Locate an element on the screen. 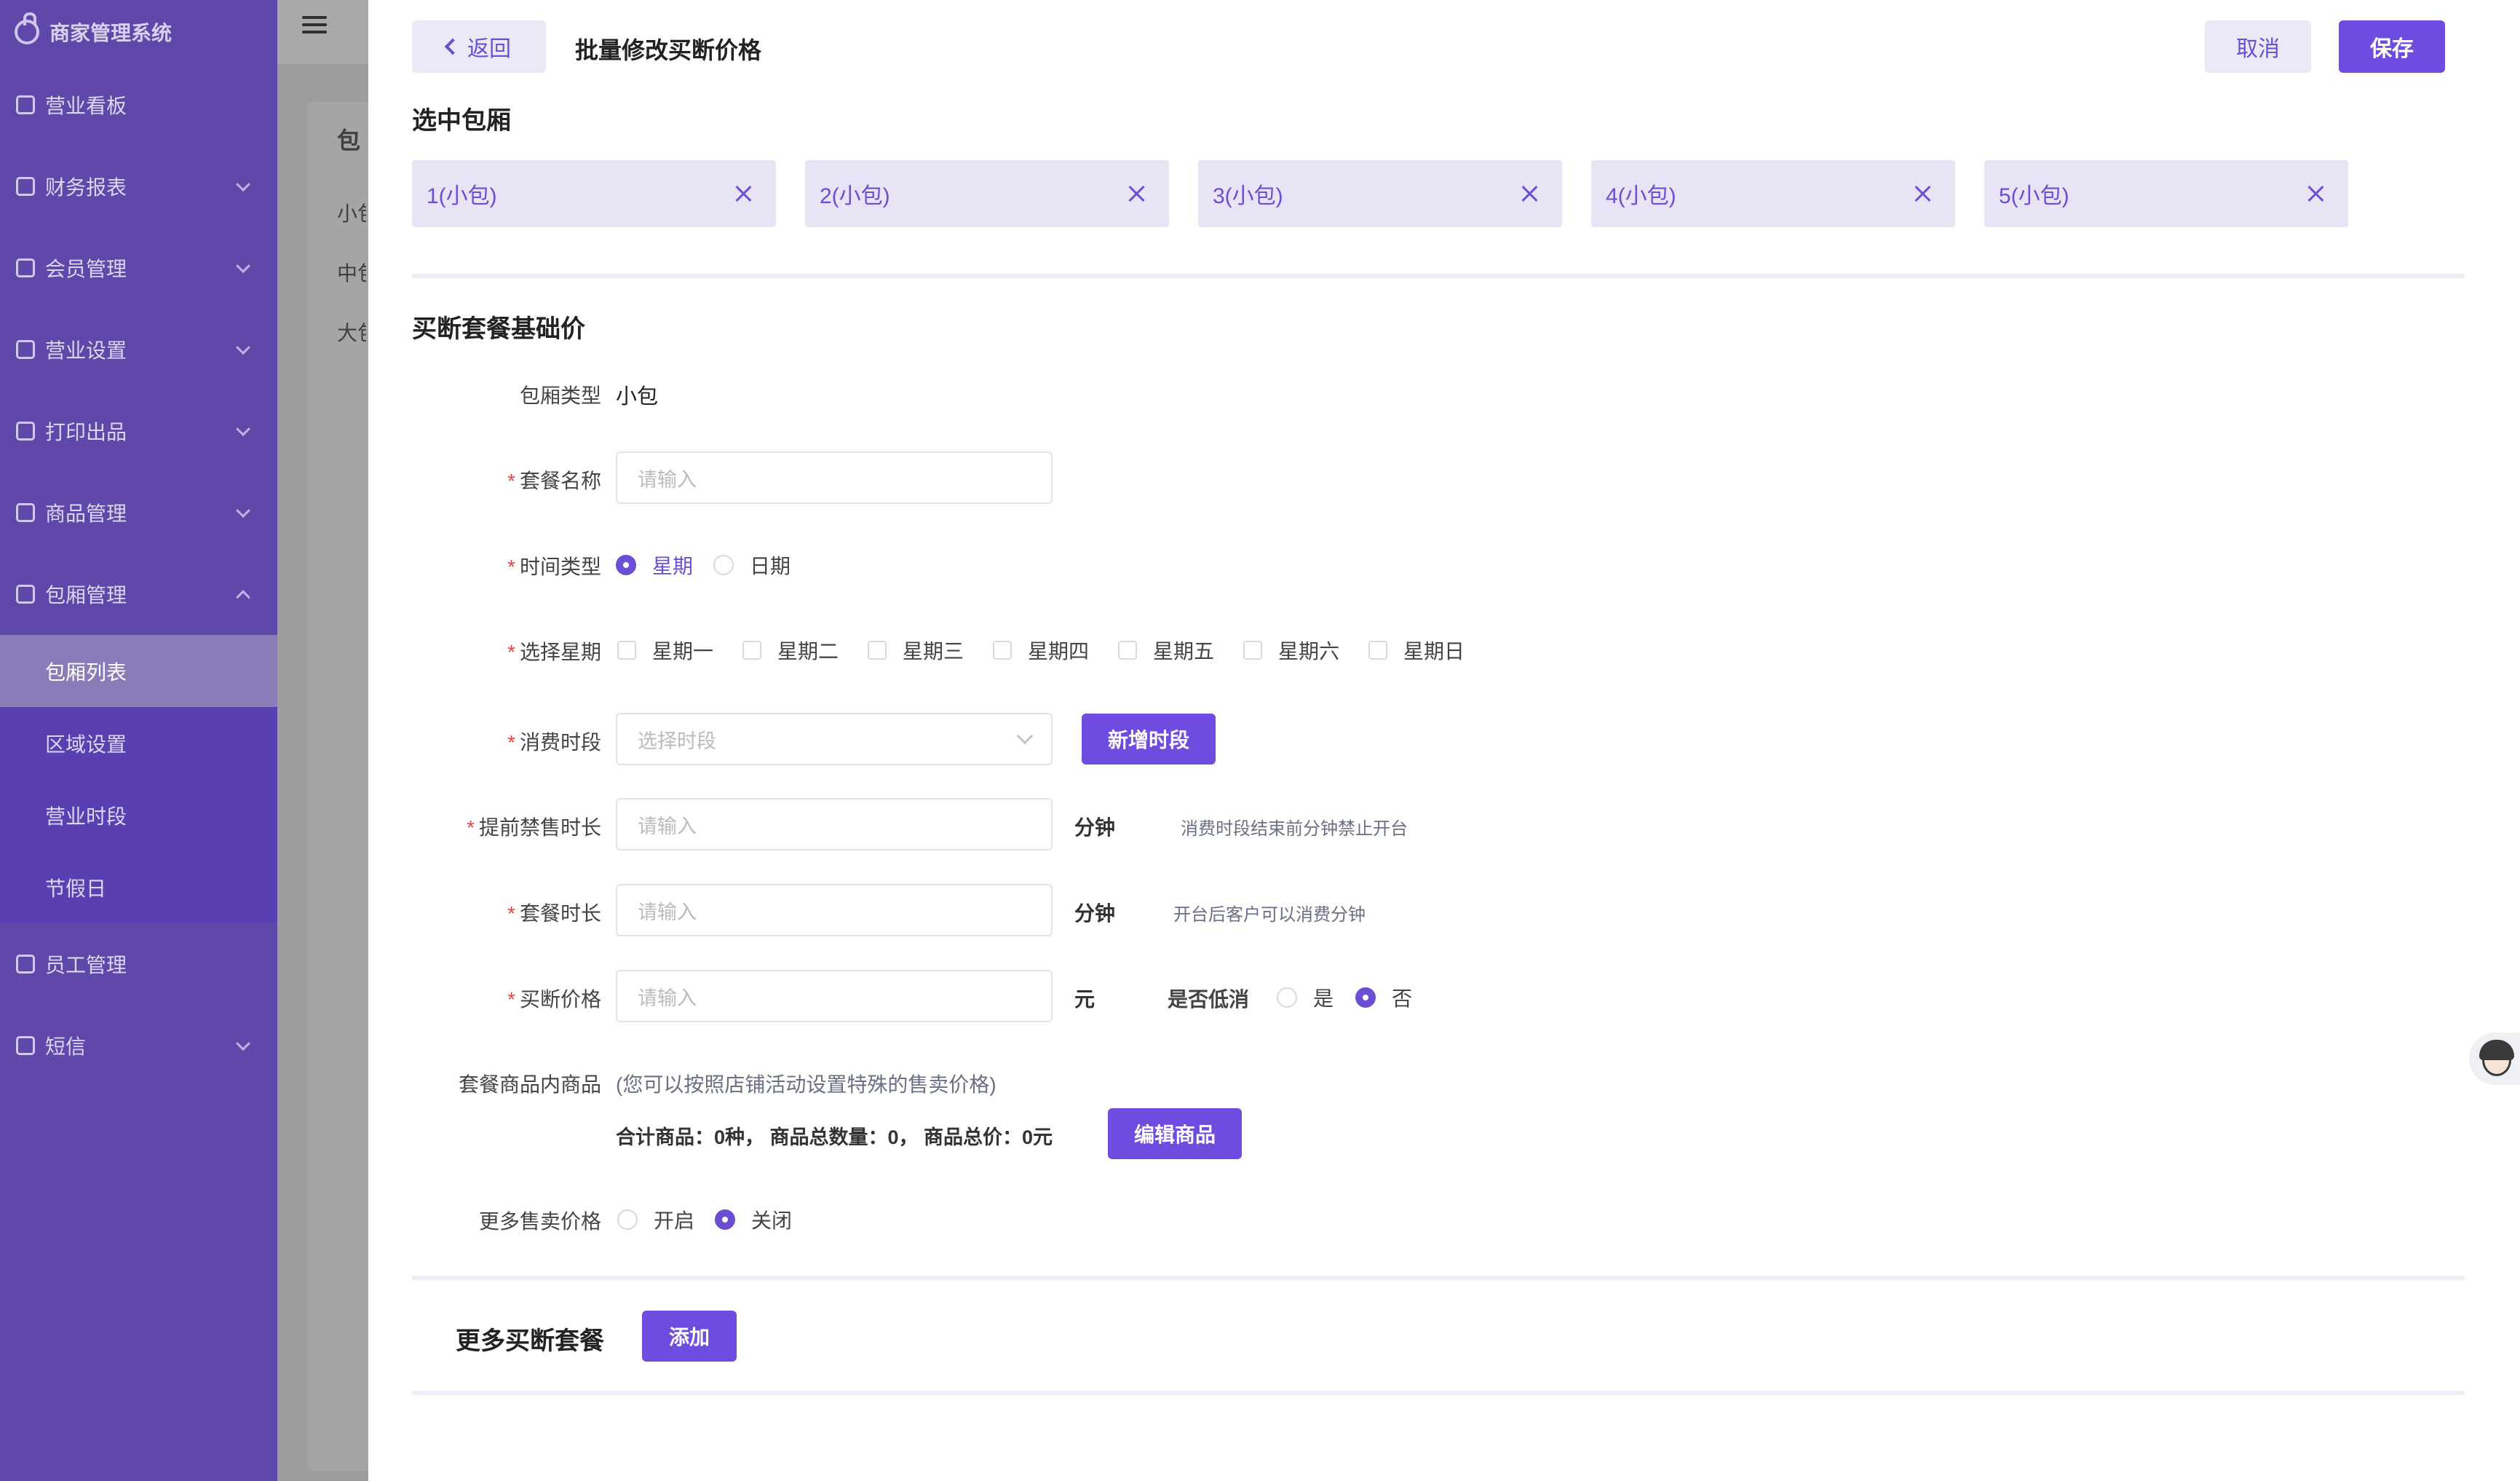 The width and height of the screenshot is (2520, 1481). weekday-label-text: 选择星期 is located at coordinates (560, 652).